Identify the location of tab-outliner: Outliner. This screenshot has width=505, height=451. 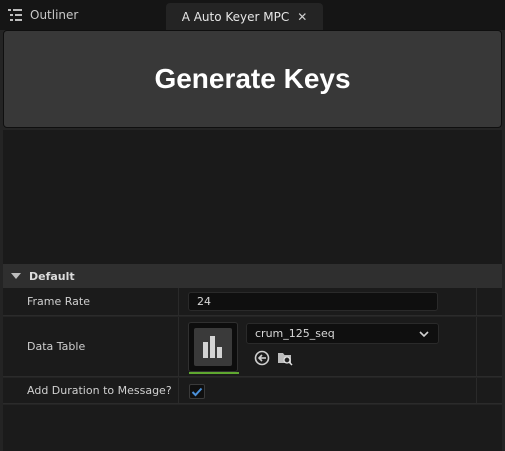
(75, 15).